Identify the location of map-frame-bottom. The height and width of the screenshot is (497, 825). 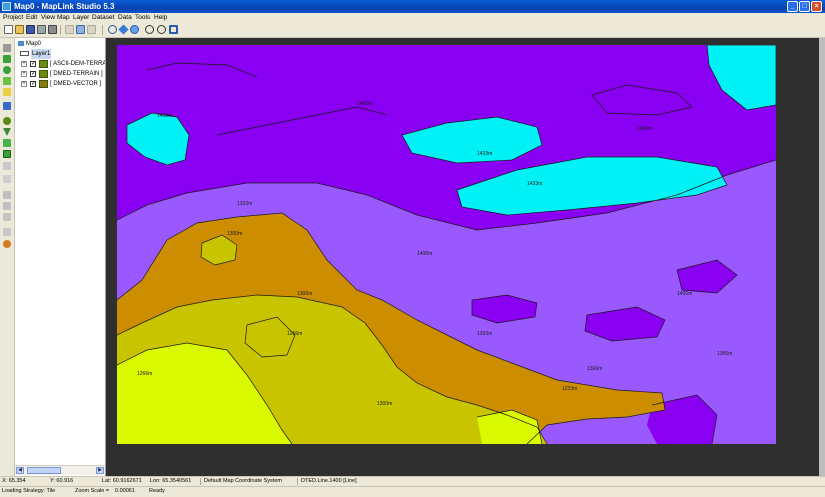
(446, 460).